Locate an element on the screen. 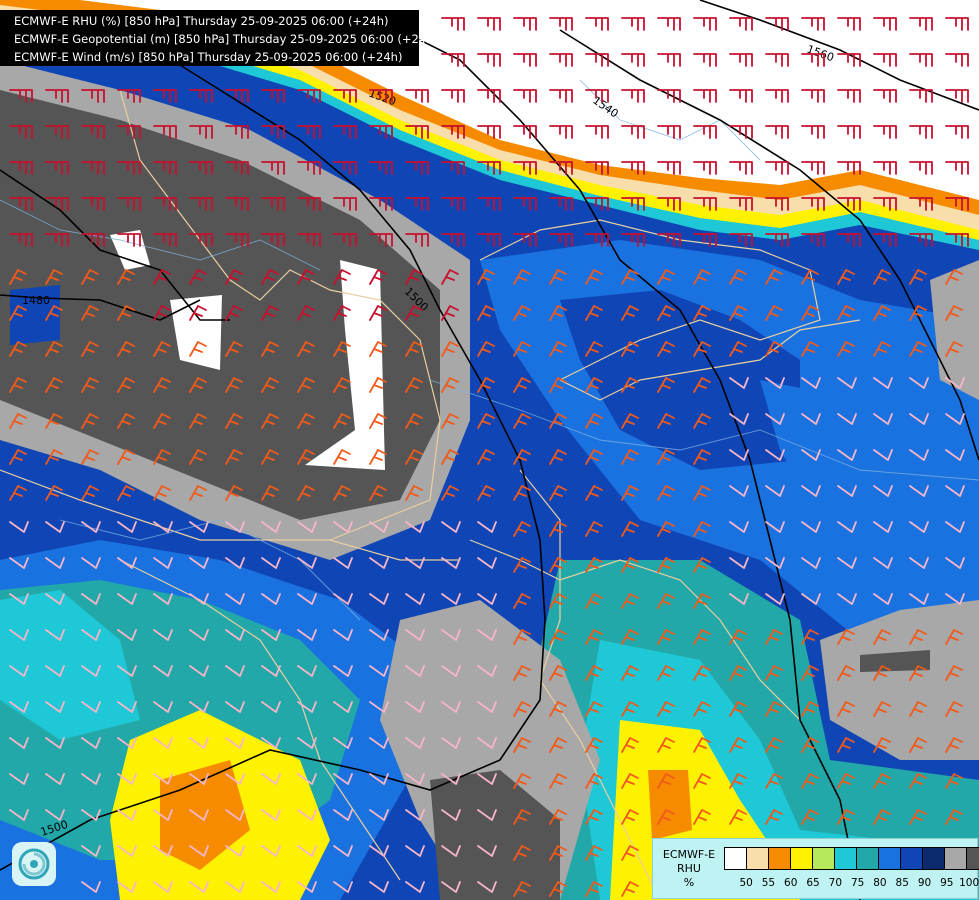  legend-tick: 55 is located at coordinates (768, 883).